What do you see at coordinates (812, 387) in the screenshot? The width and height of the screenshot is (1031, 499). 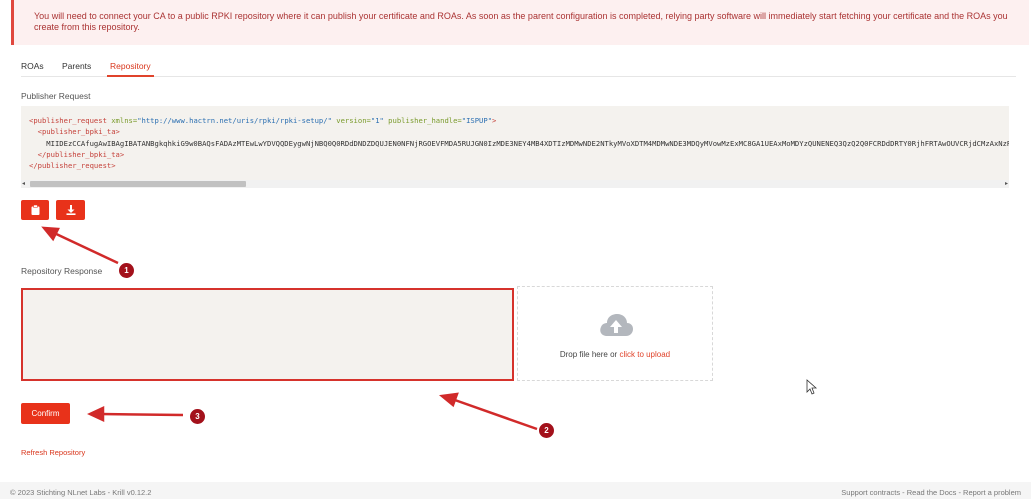 I see `mouse-cursor-icon` at bounding box center [812, 387].